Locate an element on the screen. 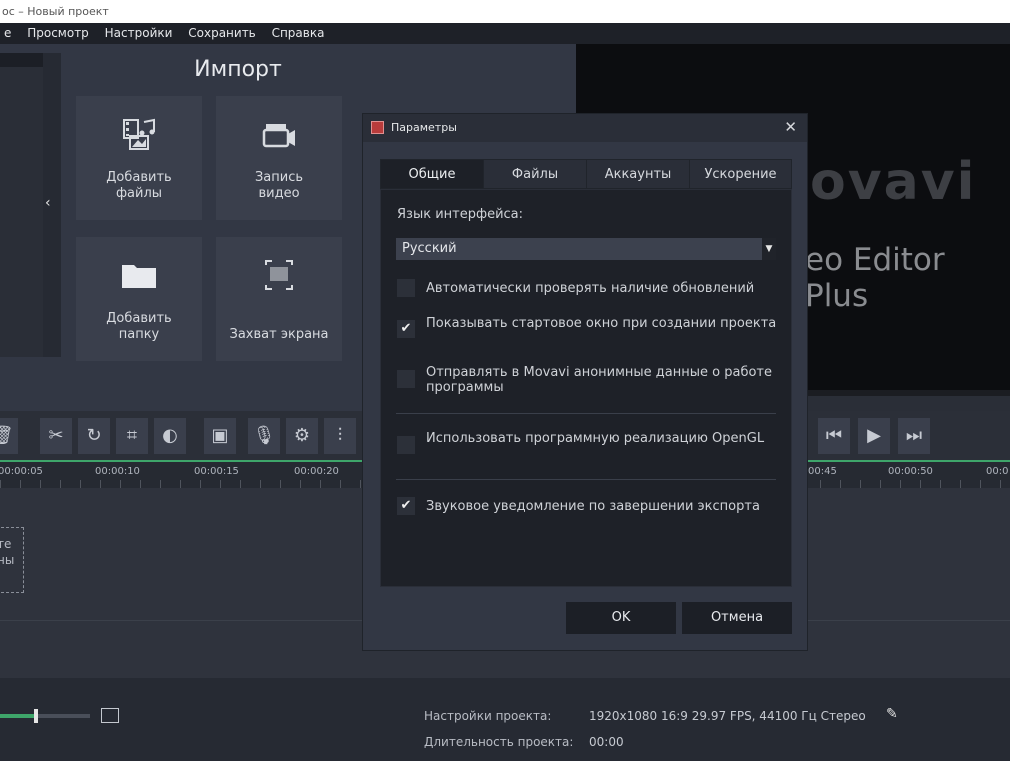  microphone-icon: 🎙 is located at coordinates (264, 436).